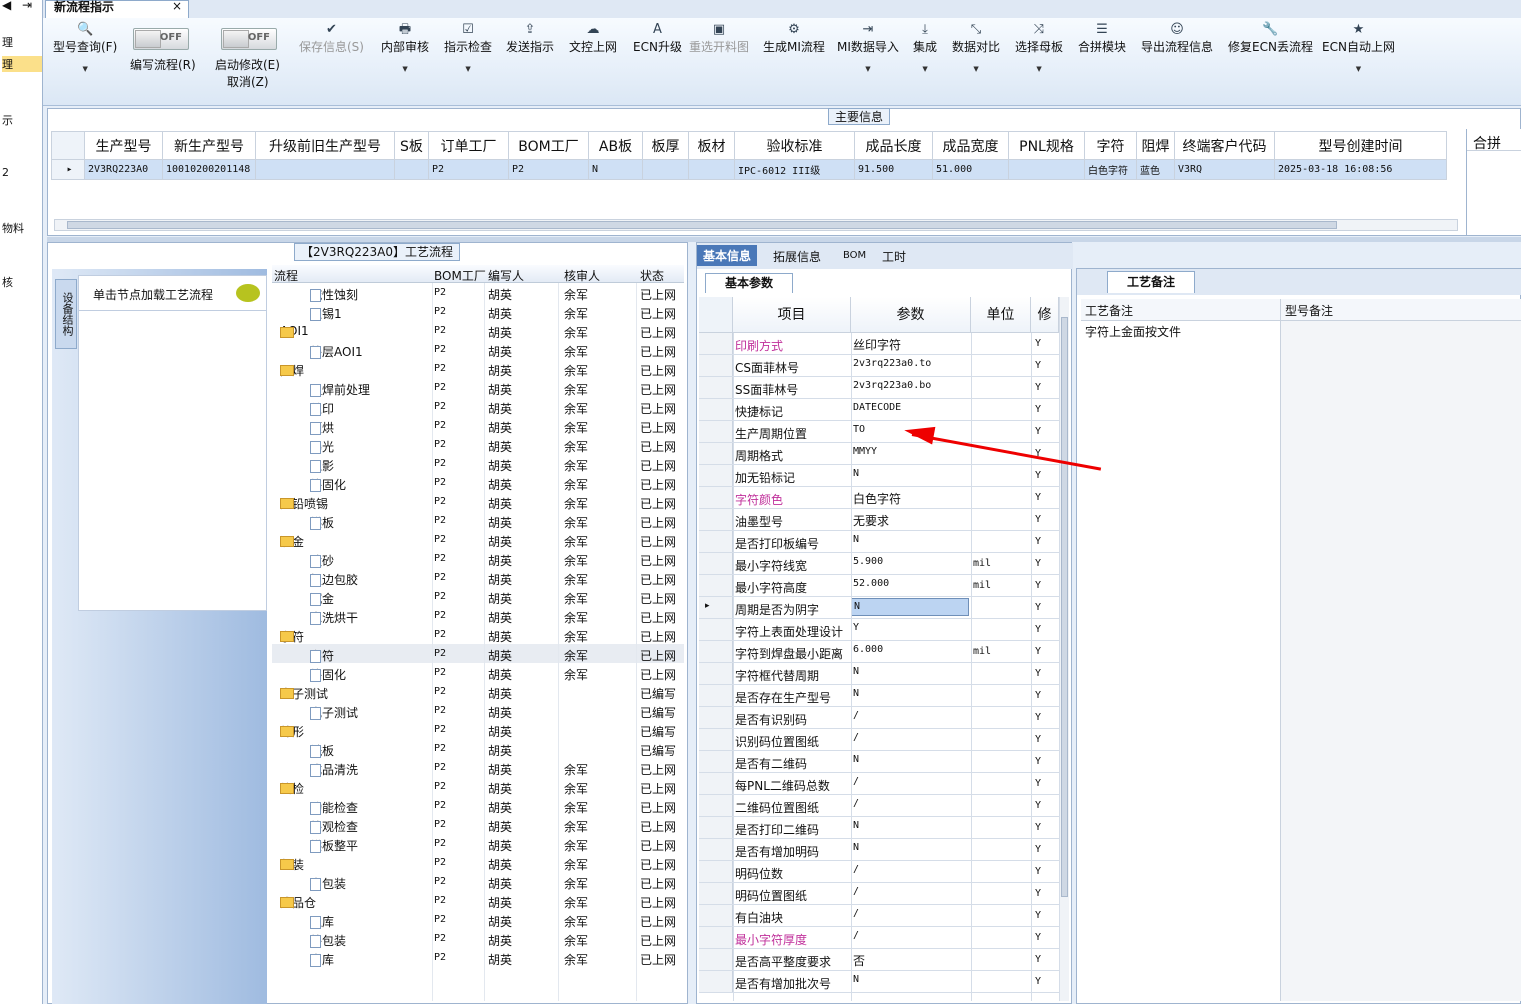 The width and height of the screenshot is (1521, 1004). I want to click on tree-row: 外层AOI1 P2 胡英 余军 已上网, so click(478, 349).